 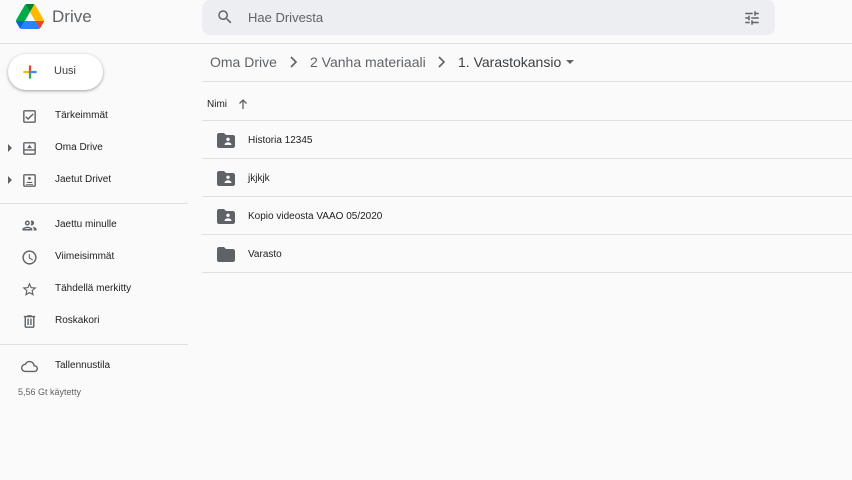 What do you see at coordinates (29, 257) in the screenshot?
I see `clock-icon` at bounding box center [29, 257].